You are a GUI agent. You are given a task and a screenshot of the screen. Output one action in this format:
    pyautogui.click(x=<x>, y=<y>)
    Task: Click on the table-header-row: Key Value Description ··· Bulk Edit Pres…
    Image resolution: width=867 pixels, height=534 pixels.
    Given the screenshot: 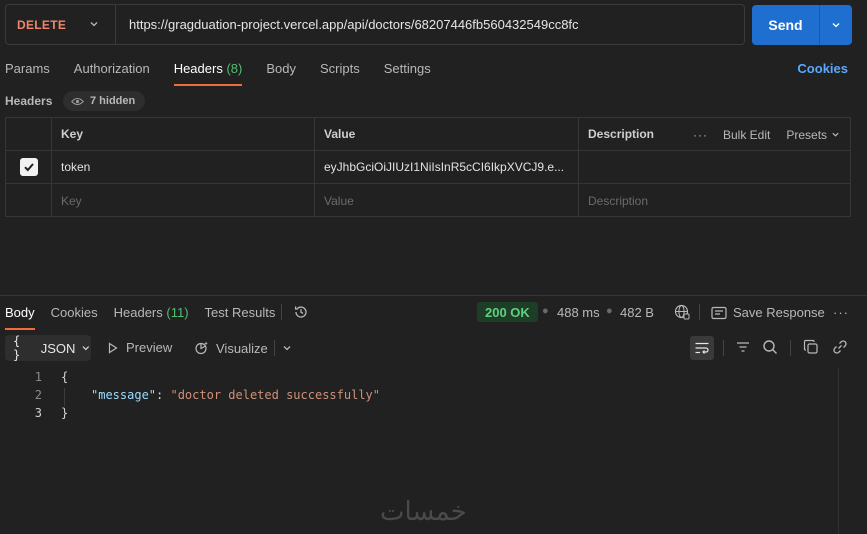 What is the action you would take?
    pyautogui.click(x=428, y=134)
    